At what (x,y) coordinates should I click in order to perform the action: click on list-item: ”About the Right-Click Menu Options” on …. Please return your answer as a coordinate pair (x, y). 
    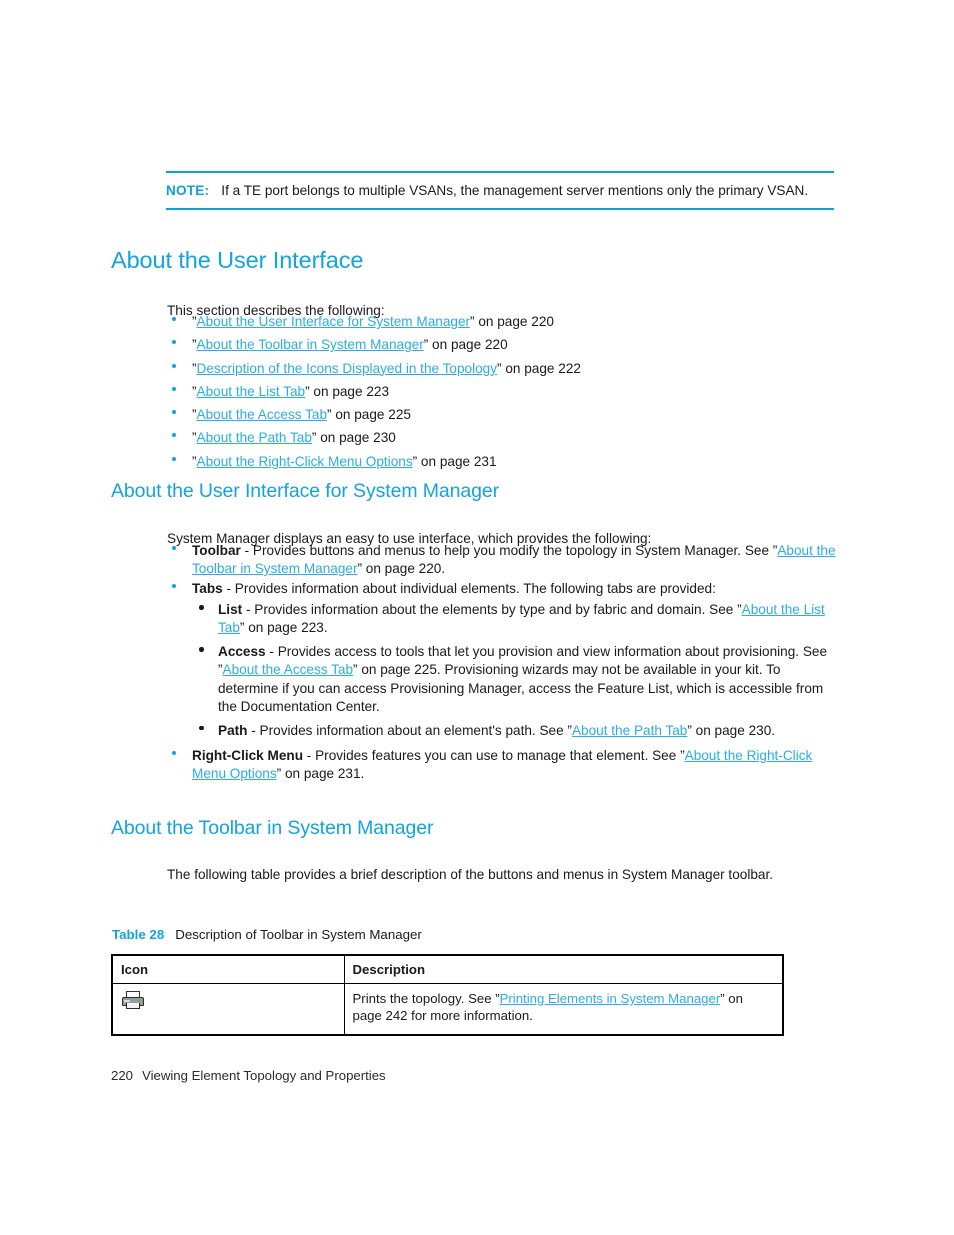
    Looking at the image, I should click on (499, 462).